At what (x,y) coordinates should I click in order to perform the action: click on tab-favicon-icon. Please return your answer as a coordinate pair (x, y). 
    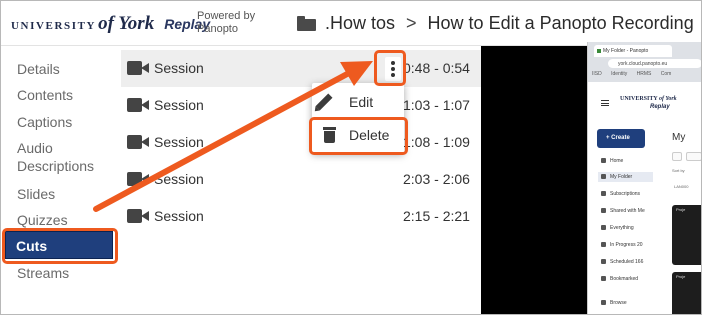
    Looking at the image, I should click on (599, 51).